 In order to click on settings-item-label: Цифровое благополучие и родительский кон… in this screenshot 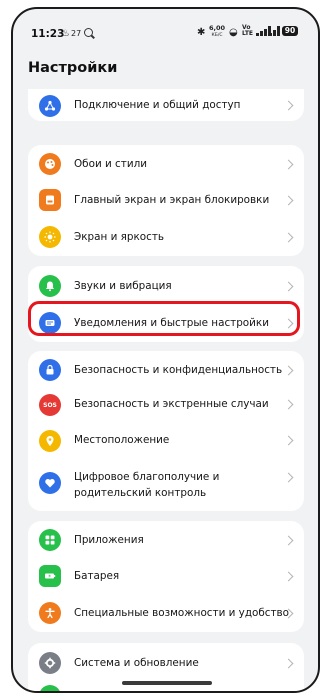, I will do `click(147, 485)`.